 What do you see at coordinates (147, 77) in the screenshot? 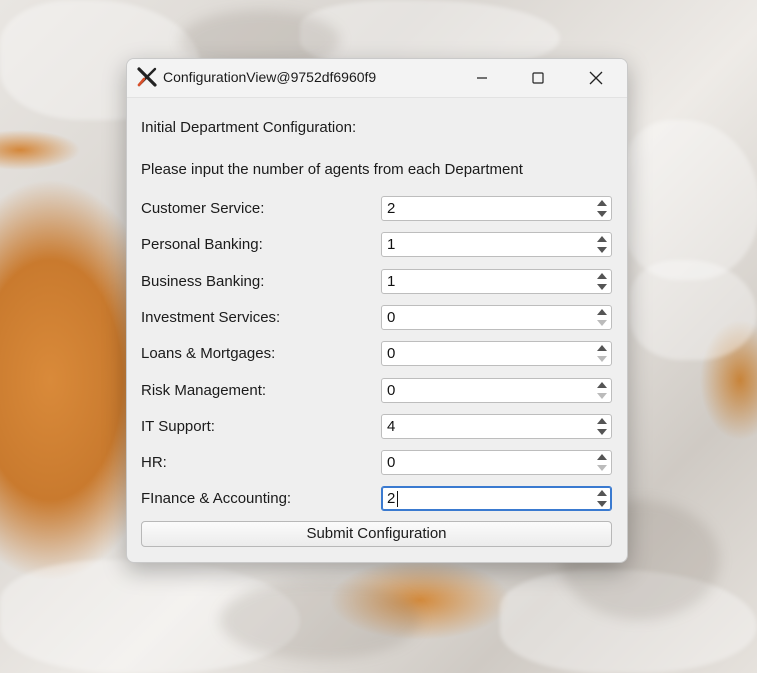
I see `x-logo-icon` at bounding box center [147, 77].